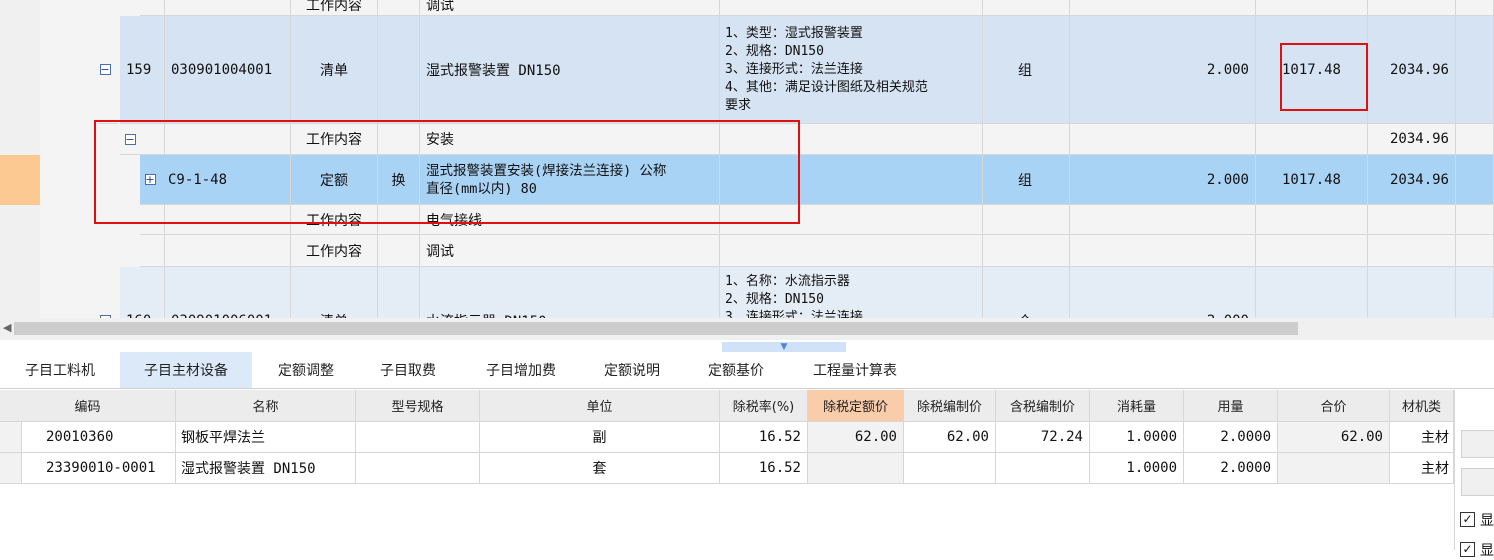 The image size is (1494, 560). Describe the element at coordinates (1231, 406) in the screenshot. I see `col-header-usage: 用量` at that location.